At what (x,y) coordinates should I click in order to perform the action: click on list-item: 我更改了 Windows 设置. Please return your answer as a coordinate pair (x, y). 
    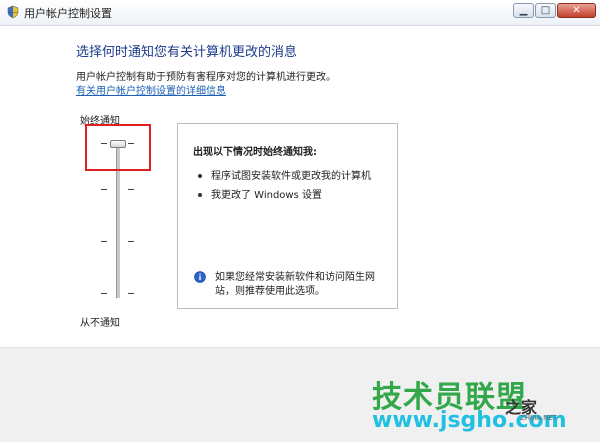
    Looking at the image, I should click on (260, 193).